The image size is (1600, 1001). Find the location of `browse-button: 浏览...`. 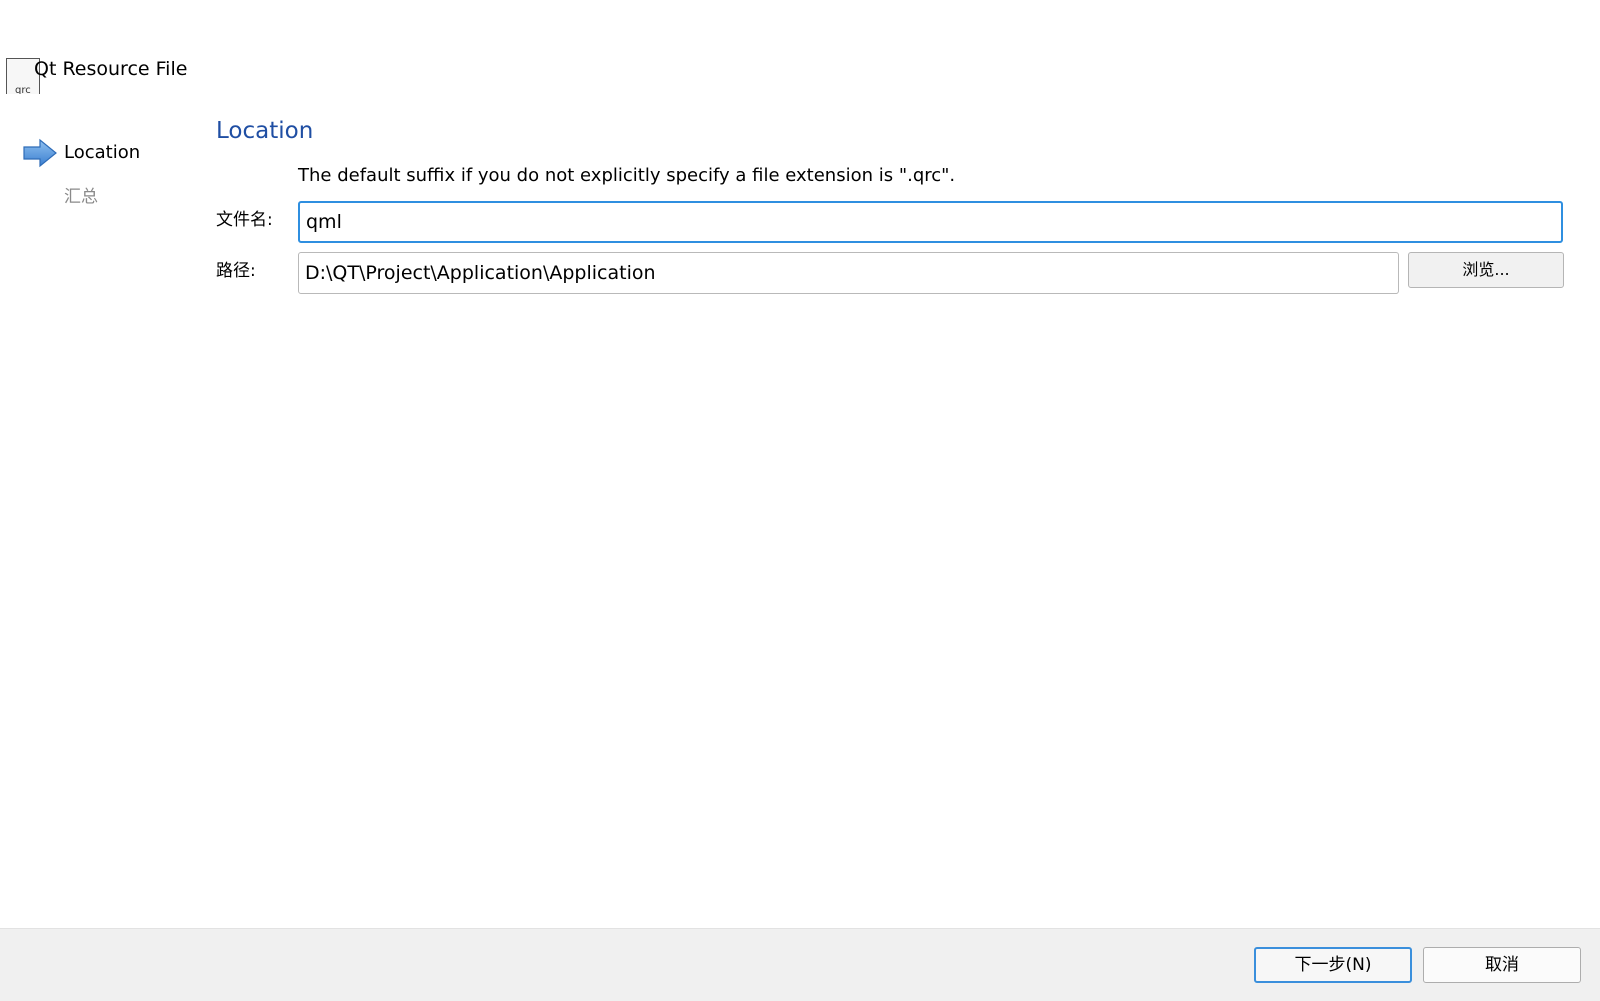

browse-button: 浏览... is located at coordinates (1486, 270).